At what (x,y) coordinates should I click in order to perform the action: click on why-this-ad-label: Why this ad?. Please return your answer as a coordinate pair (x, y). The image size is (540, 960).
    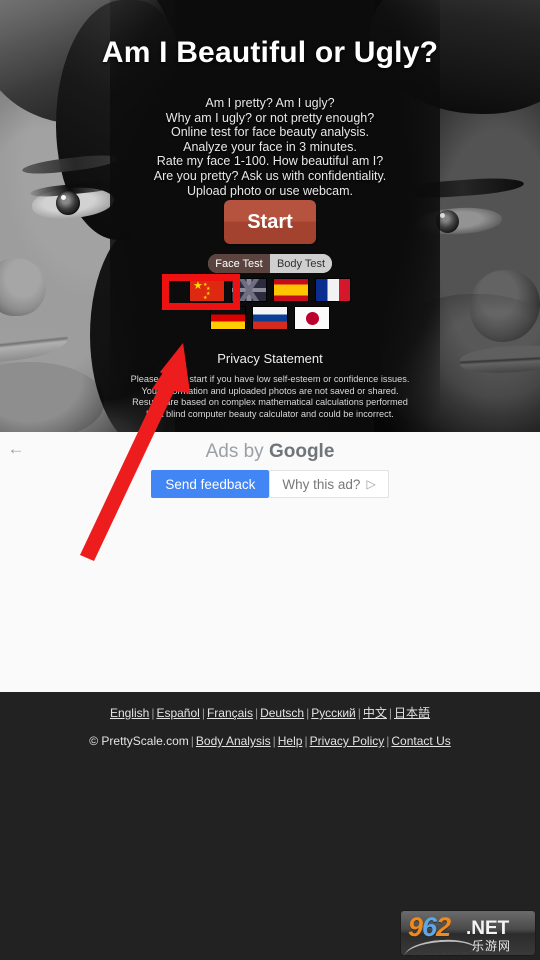
    Looking at the image, I should click on (321, 484).